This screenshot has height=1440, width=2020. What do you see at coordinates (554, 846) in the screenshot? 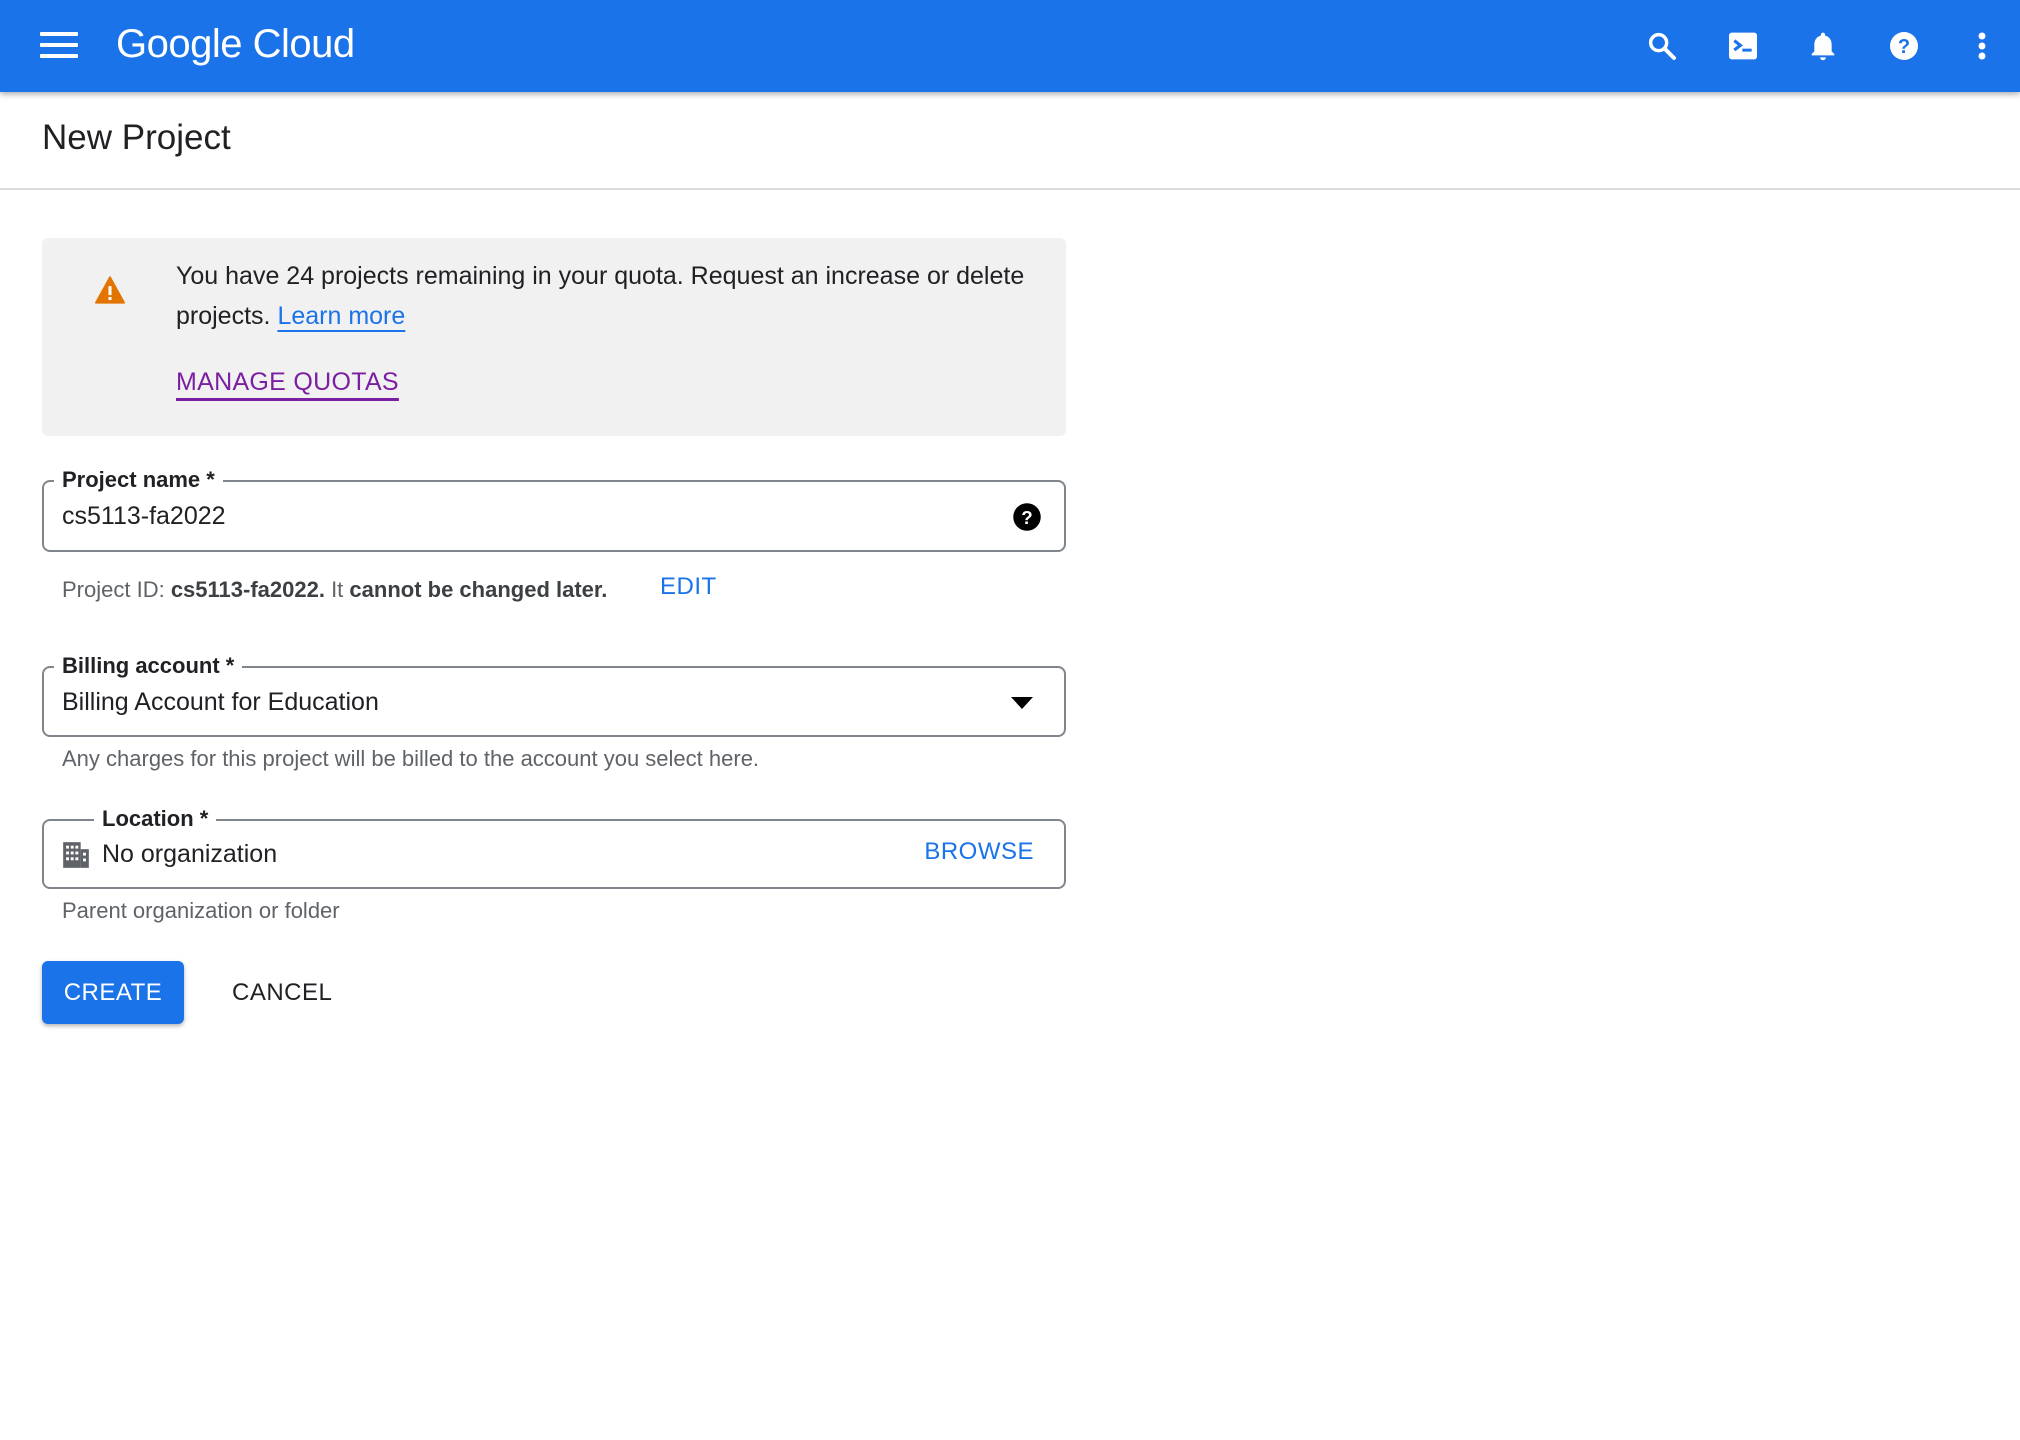
I see `location-field: Location * No organization BROWSE` at bounding box center [554, 846].